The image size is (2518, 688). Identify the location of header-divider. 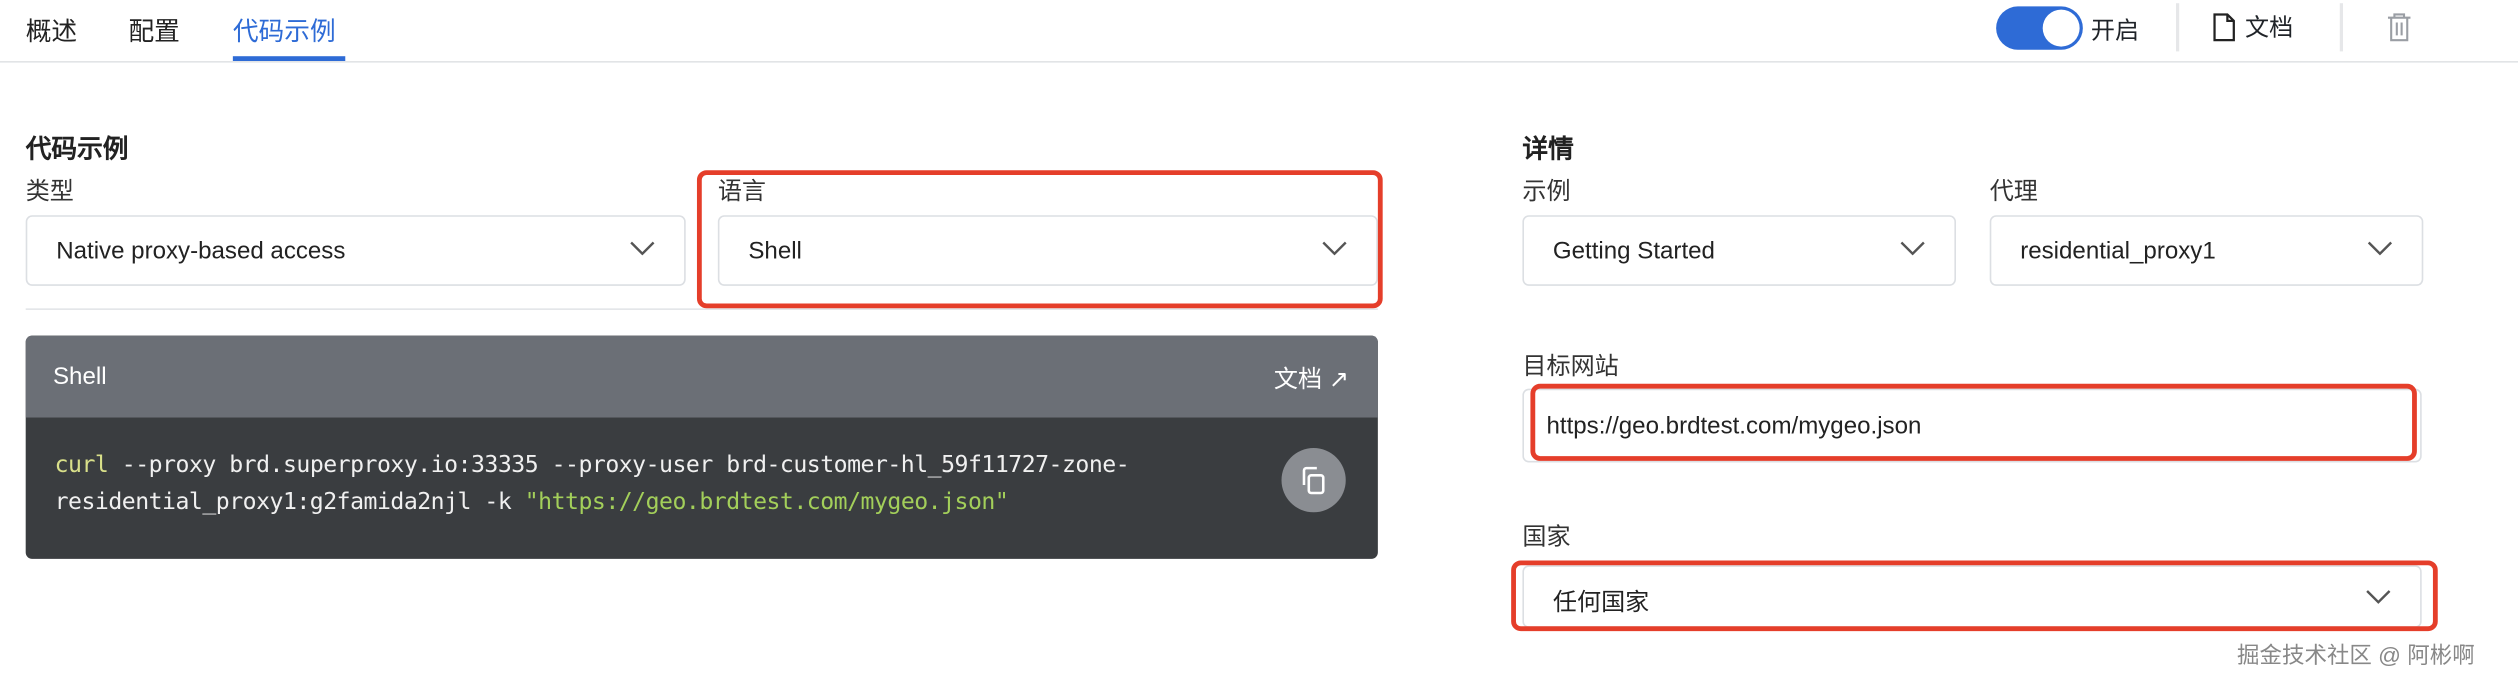
(1259, 62).